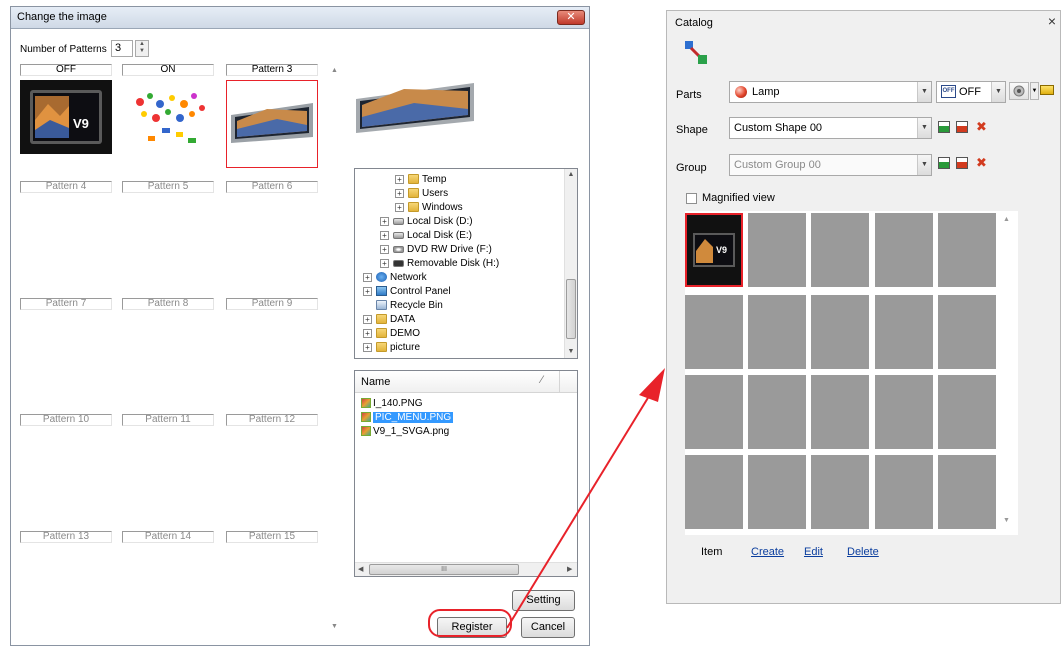 Image resolution: width=1061 pixels, height=650 pixels. I want to click on off-state-icon: OFF, so click(948, 91).